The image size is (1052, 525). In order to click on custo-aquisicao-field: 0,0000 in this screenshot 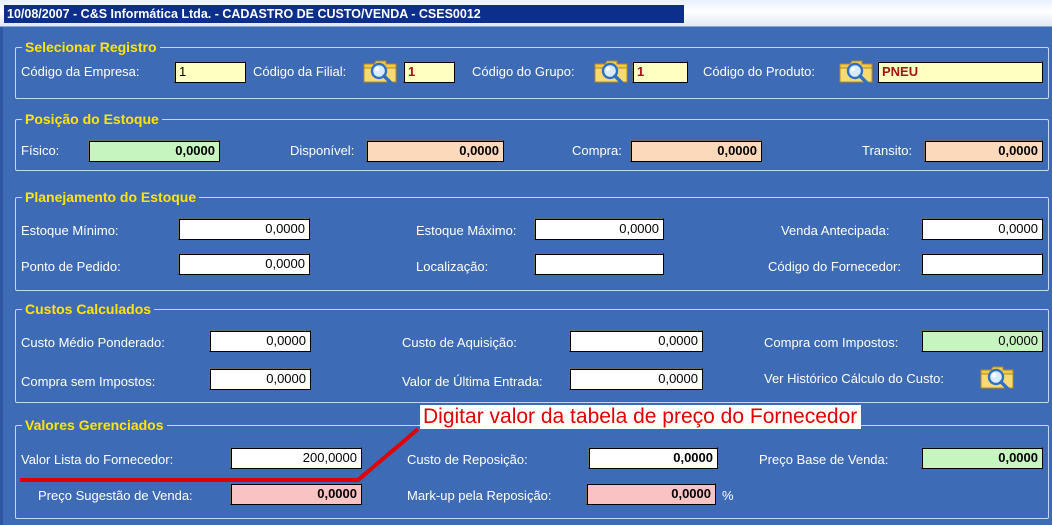, I will do `click(636, 341)`.